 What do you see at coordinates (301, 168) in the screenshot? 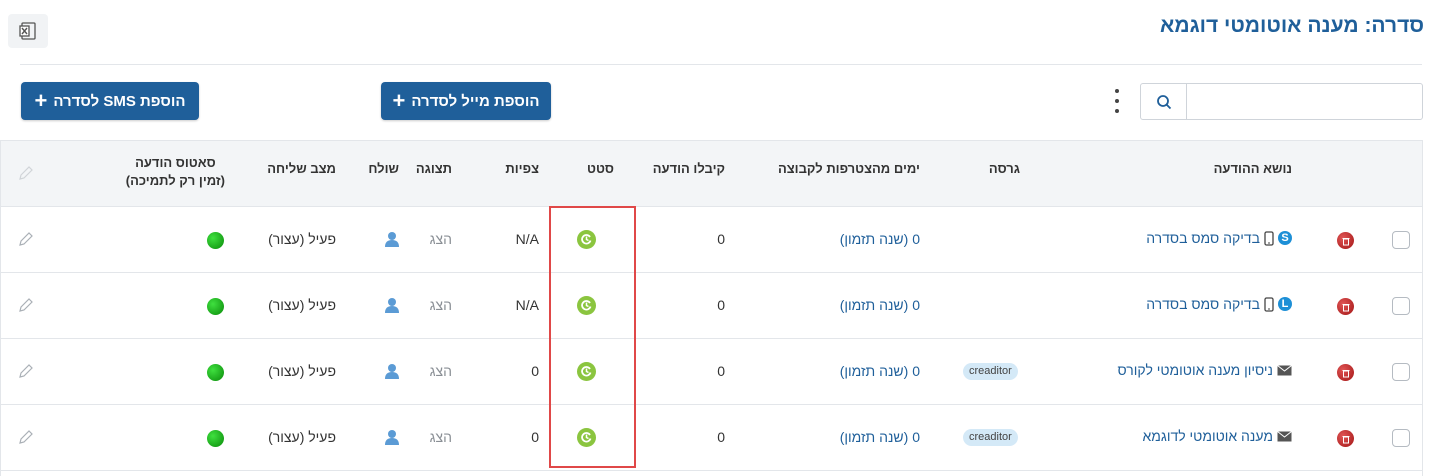
I see `header-send-state: מצב שליחה` at bounding box center [301, 168].